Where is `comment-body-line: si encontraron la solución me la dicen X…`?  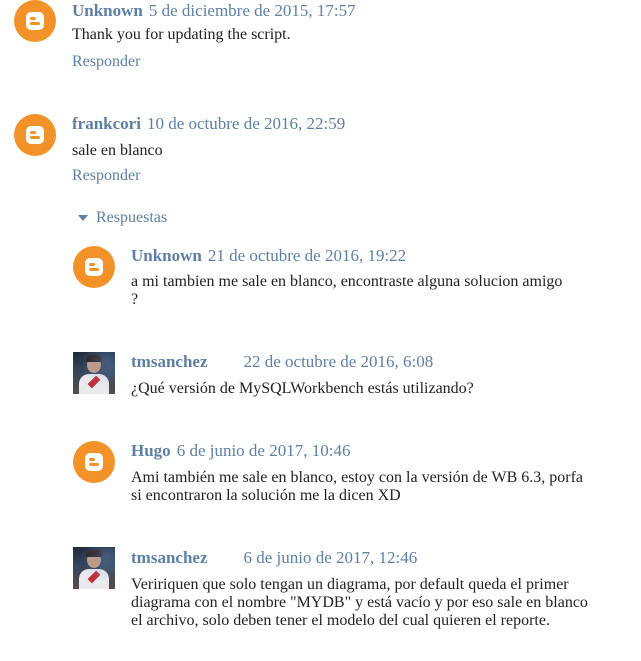 comment-body-line: si encontraron la solución me la dicen X… is located at coordinates (266, 495).